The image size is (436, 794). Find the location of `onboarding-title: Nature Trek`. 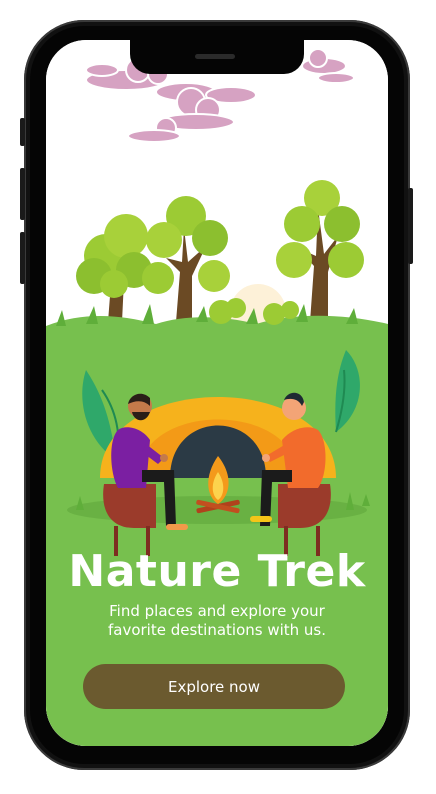

onboarding-title: Nature Trek is located at coordinates (217, 571).